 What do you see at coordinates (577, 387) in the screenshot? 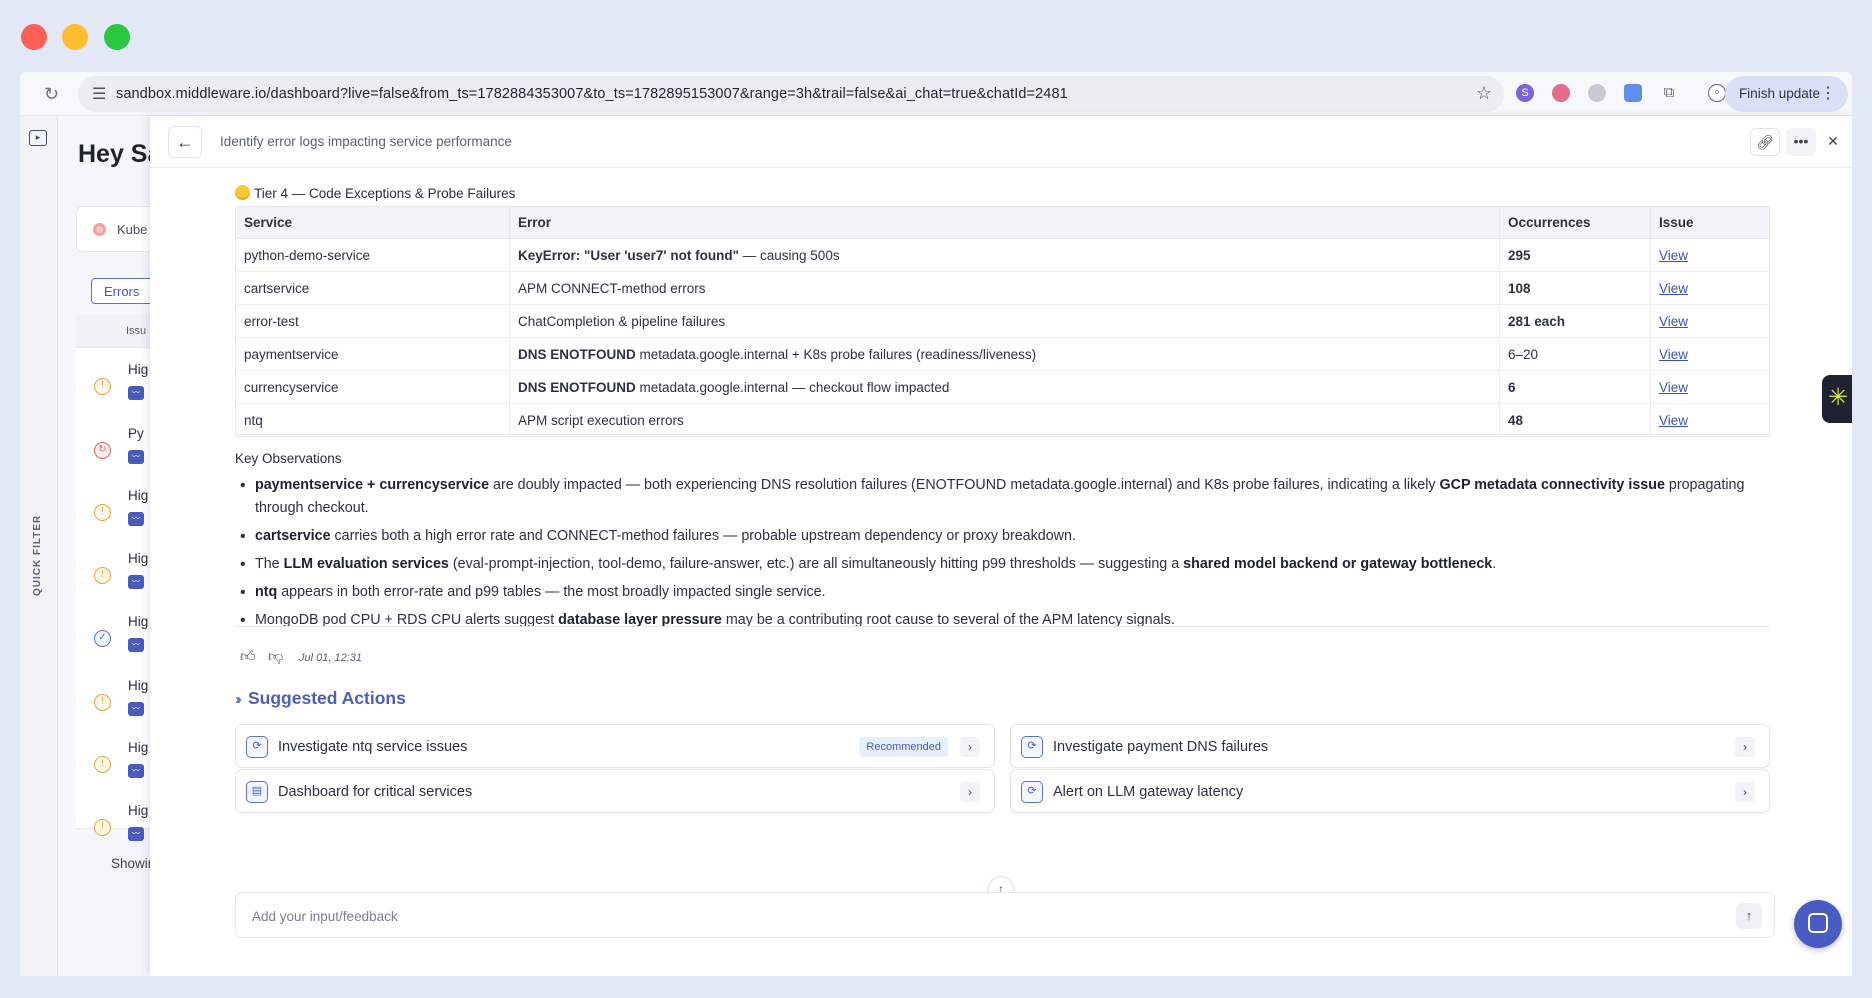
I see `error-cell-emphasis: DNS ENOTFOUND` at bounding box center [577, 387].